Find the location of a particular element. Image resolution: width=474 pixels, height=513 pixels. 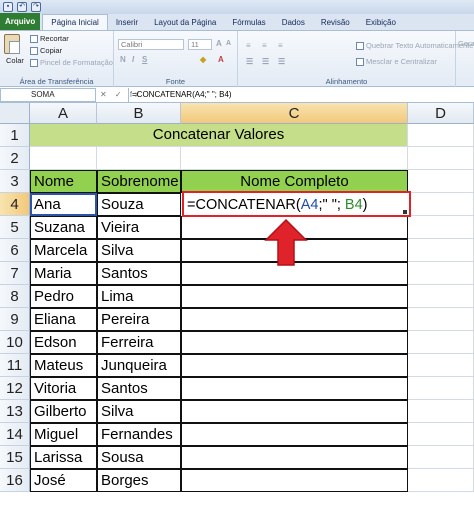

align-bottom-icon: ≡ is located at coordinates (280, 45).